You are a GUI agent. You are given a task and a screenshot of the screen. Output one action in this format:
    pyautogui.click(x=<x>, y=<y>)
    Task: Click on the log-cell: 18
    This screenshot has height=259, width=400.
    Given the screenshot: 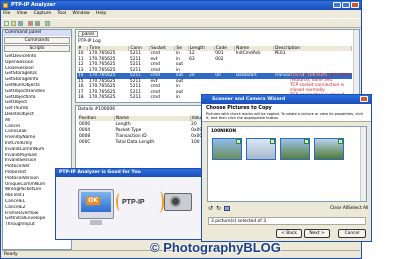 What is the action you would take?
    pyautogui.click(x=81, y=97)
    